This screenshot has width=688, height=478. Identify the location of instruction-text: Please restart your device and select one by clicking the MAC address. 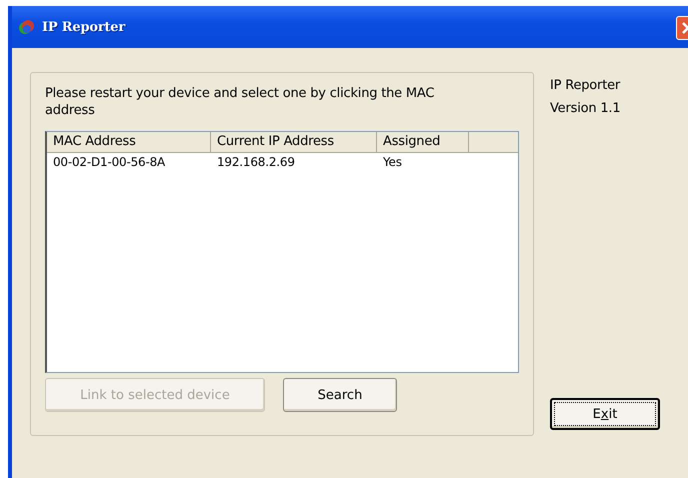
(240, 102).